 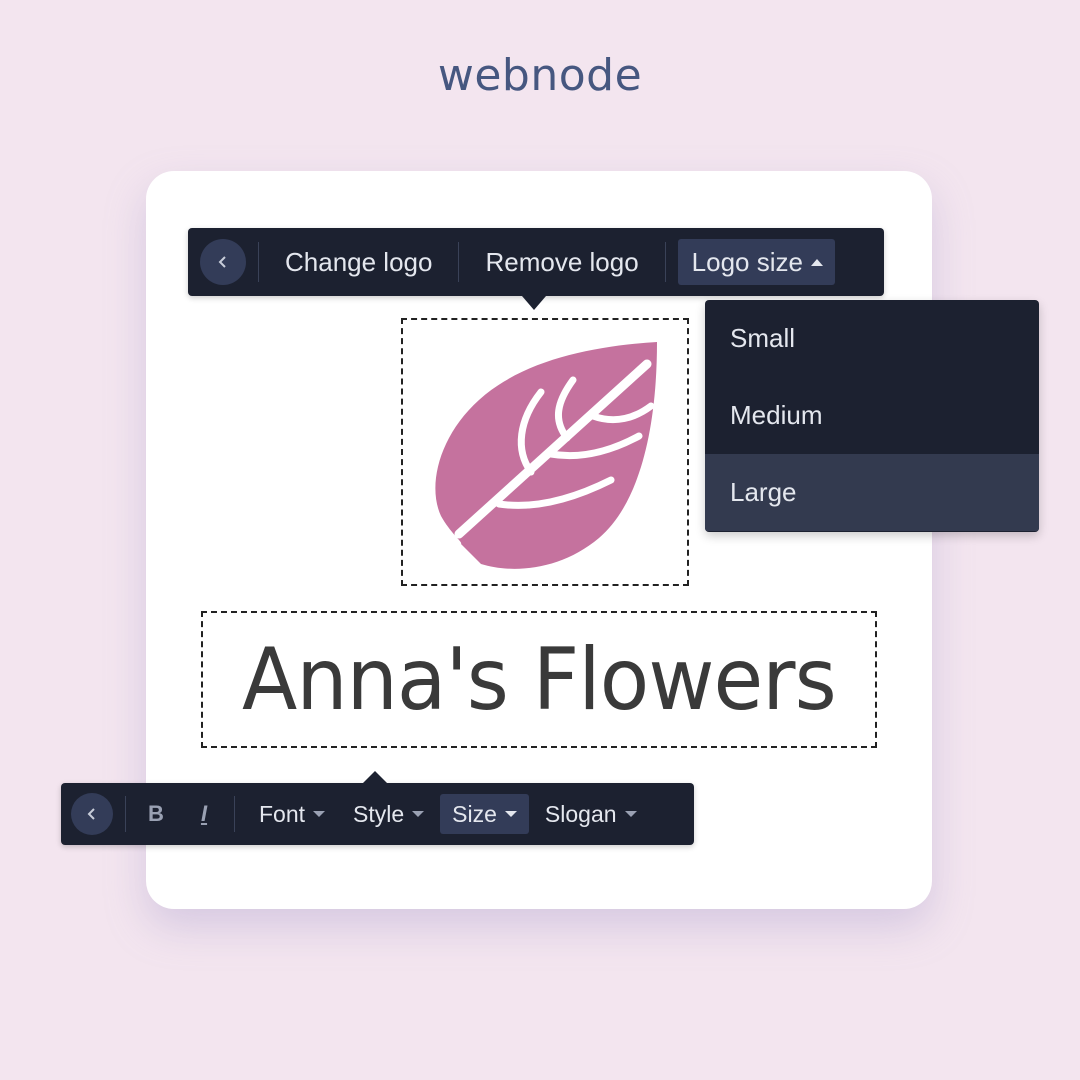 What do you see at coordinates (763, 338) in the screenshot?
I see `option-label: Small` at bounding box center [763, 338].